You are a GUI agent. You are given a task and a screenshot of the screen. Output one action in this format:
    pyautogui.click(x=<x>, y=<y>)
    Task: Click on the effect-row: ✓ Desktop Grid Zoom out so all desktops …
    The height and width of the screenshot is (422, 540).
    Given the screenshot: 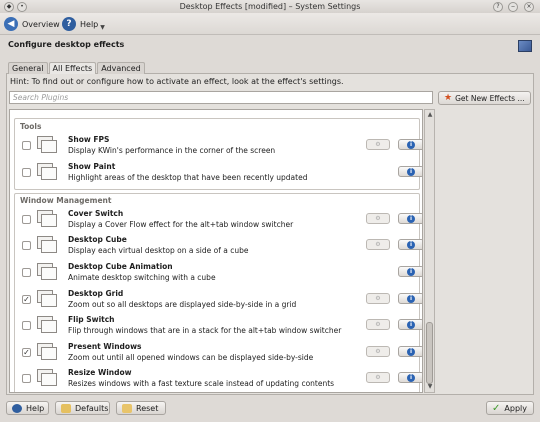 What is the action you would take?
    pyautogui.click(x=220, y=300)
    